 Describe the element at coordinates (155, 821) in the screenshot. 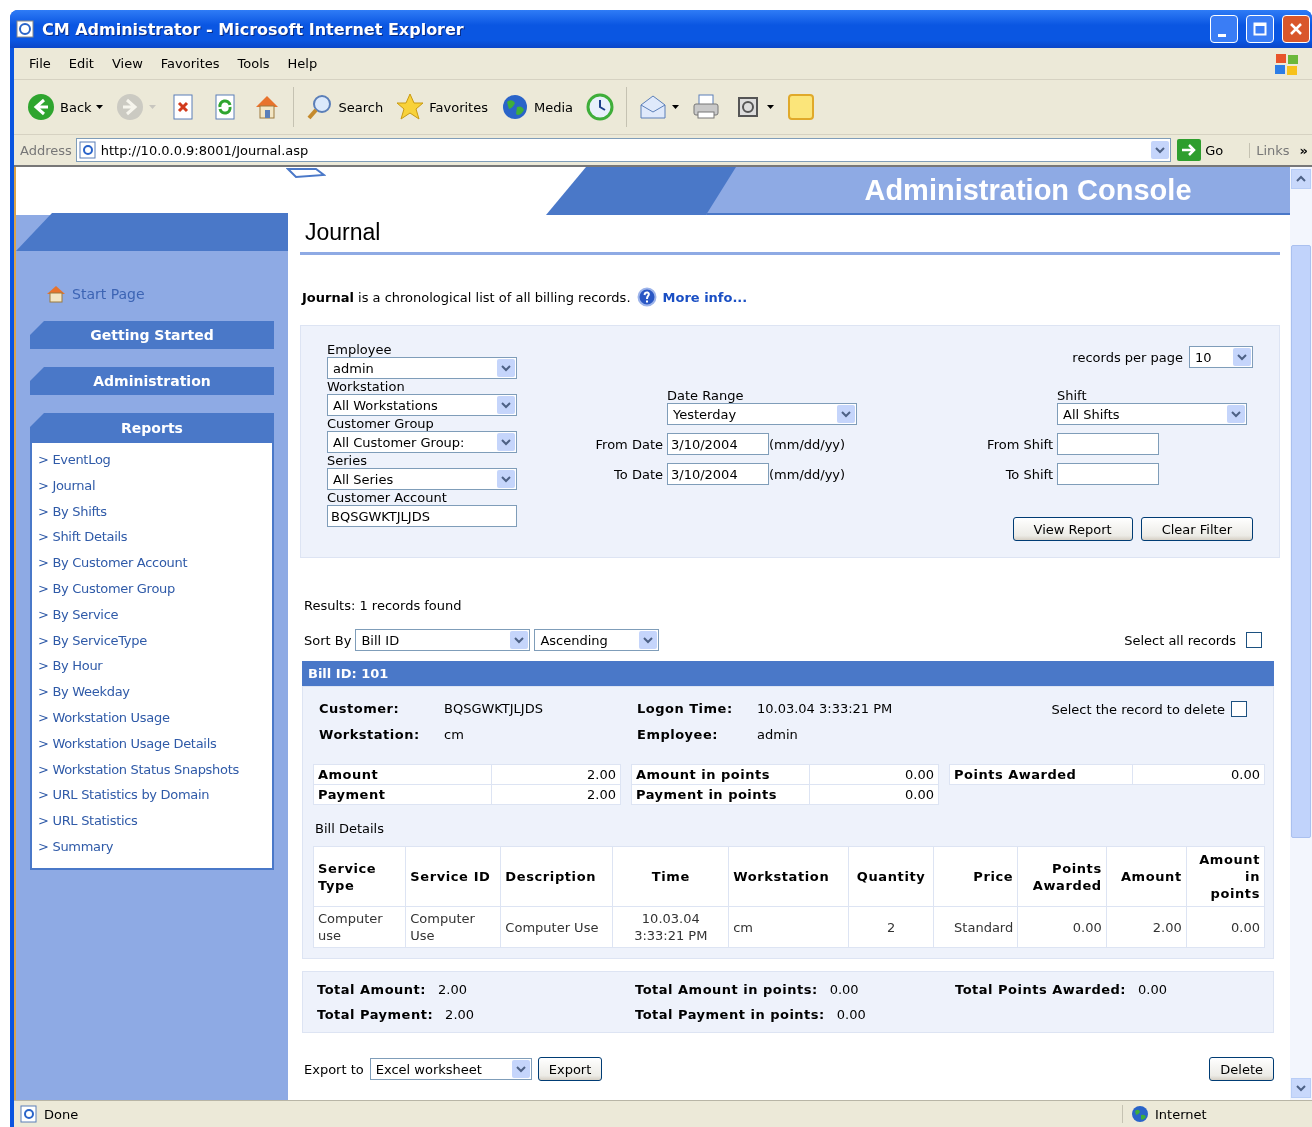

I see `report-link: > URL Statistics` at that location.